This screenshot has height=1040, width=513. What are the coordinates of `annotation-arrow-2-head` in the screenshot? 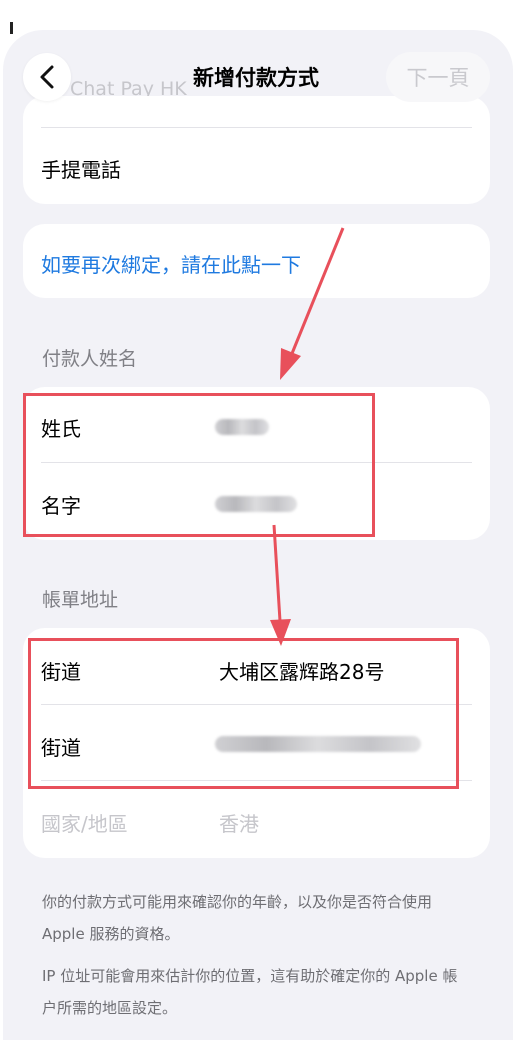 It's located at (280, 632).